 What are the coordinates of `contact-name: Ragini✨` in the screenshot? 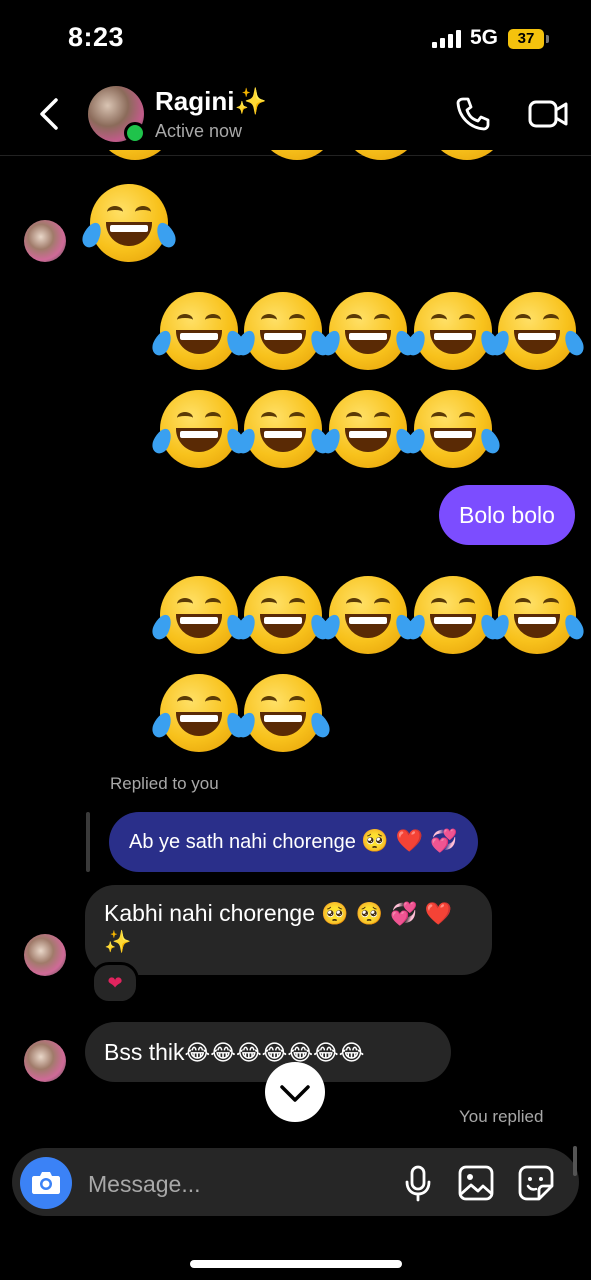 It's located at (211, 101).